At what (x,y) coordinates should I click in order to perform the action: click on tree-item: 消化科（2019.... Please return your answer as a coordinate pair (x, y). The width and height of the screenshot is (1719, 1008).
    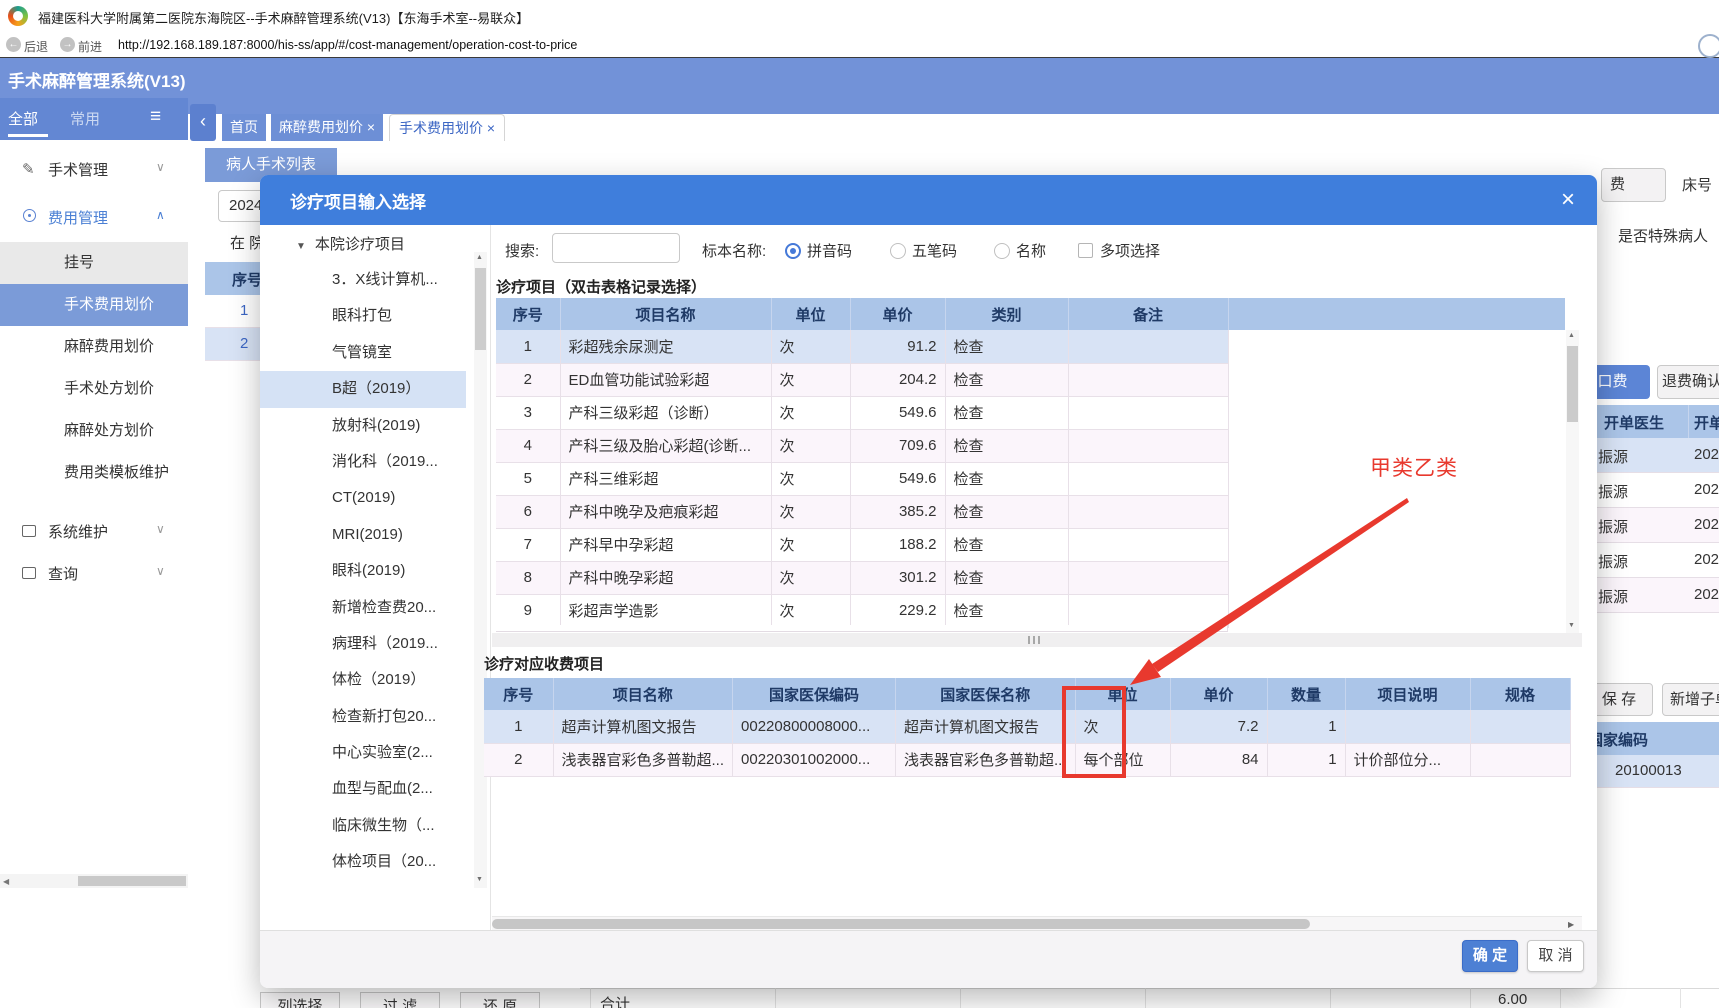
    Looking at the image, I should click on (363, 462).